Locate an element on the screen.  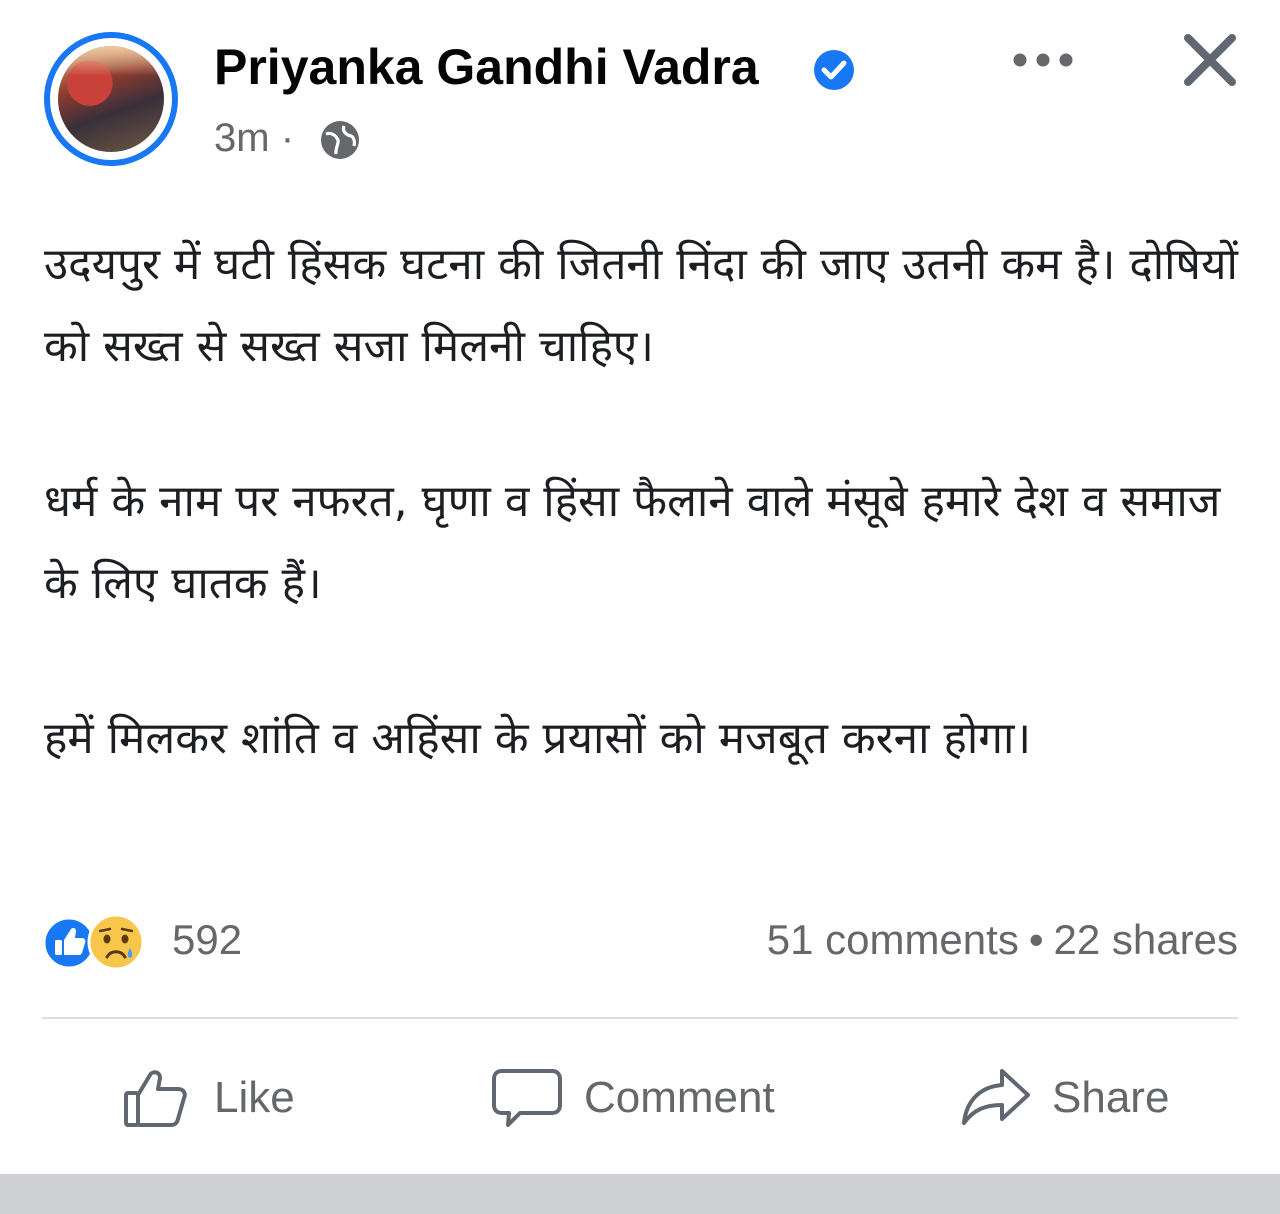
comment-bubble-icon is located at coordinates (527, 1098).